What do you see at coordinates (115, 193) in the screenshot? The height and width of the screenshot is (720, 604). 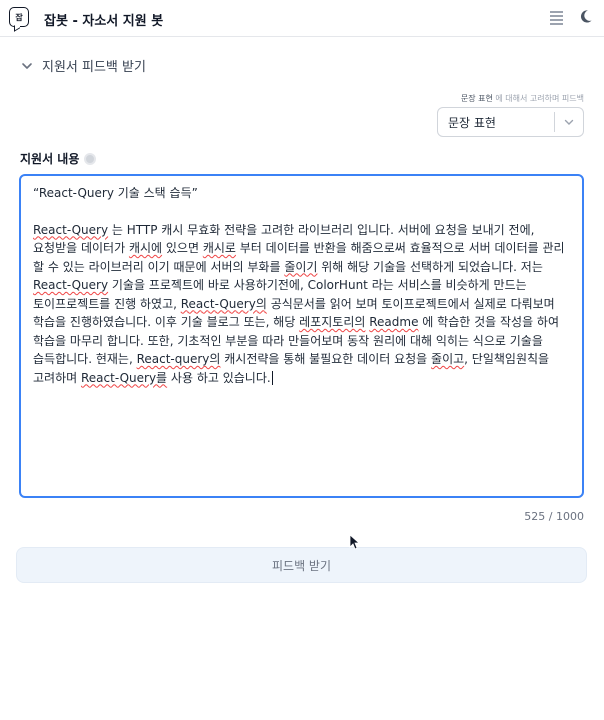 I see `textarea-title-line: “React-Query 기술 스택 습득”` at bounding box center [115, 193].